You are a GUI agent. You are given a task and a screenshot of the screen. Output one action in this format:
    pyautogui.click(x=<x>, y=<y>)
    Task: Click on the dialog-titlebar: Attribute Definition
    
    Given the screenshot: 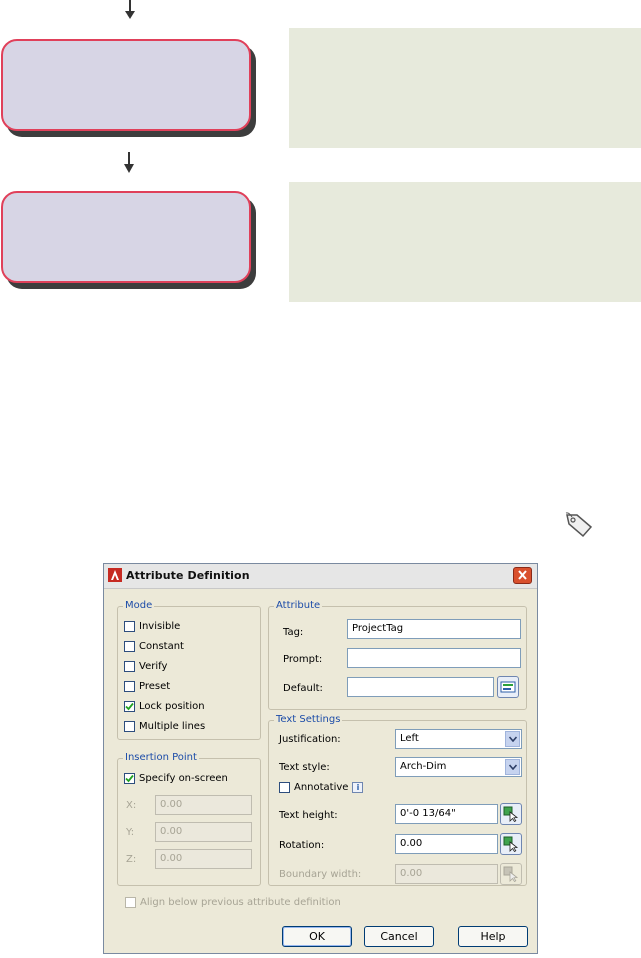 What is the action you would take?
    pyautogui.click(x=320, y=576)
    